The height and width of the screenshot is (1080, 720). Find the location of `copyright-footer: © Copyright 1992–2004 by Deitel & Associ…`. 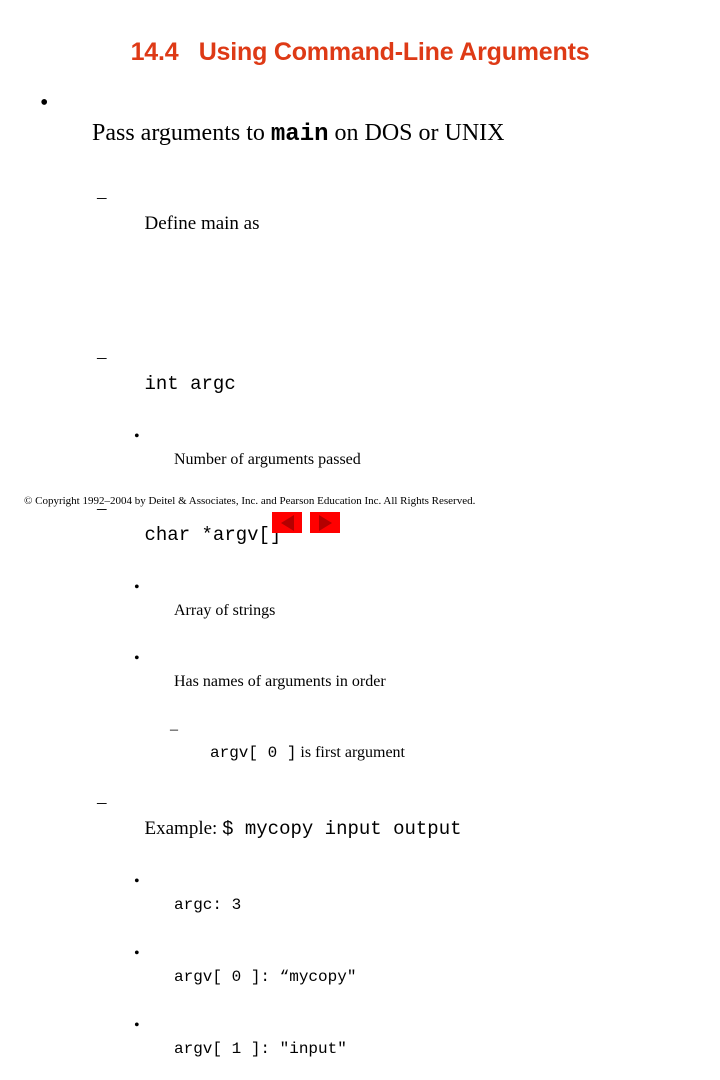

copyright-footer: © Copyright 1992–2004 by Deitel & Associ… is located at coordinates (250, 501).